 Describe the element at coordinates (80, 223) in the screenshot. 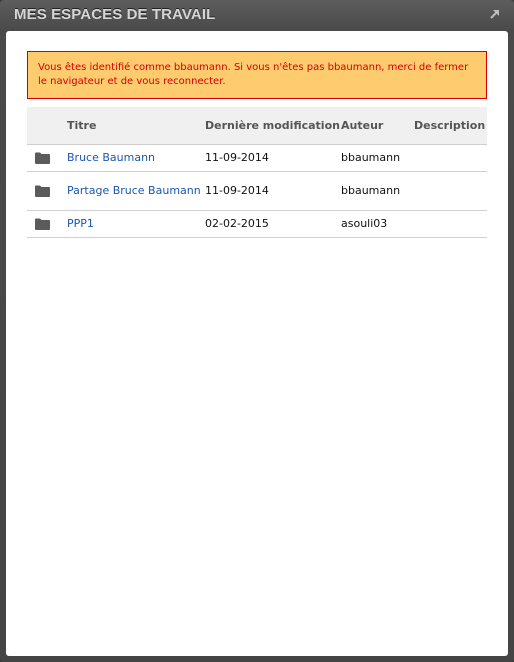

I see `workspace-link: PPP1` at that location.